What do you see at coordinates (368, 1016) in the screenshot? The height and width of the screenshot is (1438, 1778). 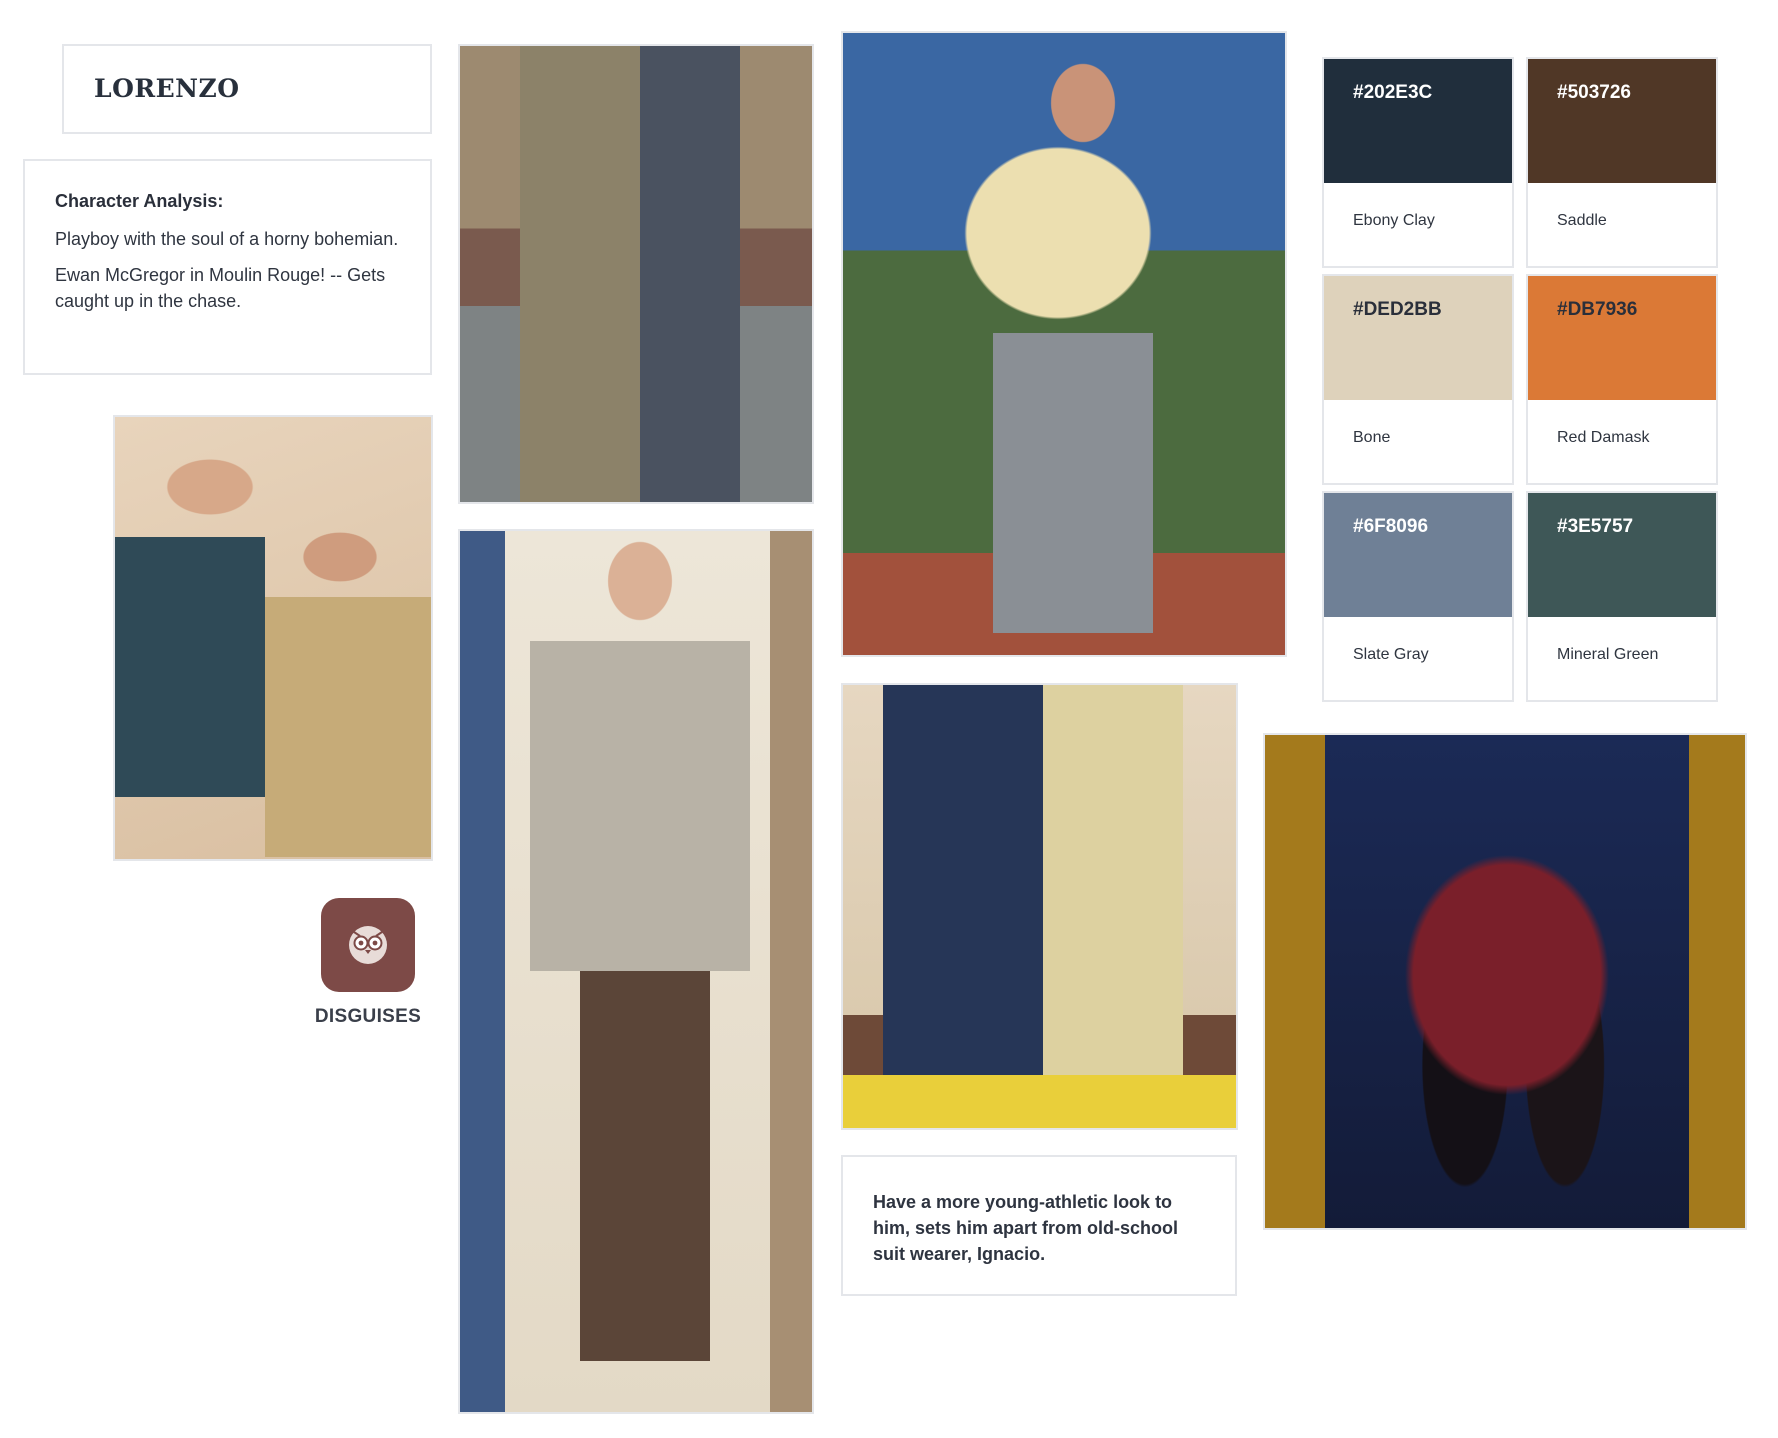 I see `disguises-label: DISGUISES` at bounding box center [368, 1016].